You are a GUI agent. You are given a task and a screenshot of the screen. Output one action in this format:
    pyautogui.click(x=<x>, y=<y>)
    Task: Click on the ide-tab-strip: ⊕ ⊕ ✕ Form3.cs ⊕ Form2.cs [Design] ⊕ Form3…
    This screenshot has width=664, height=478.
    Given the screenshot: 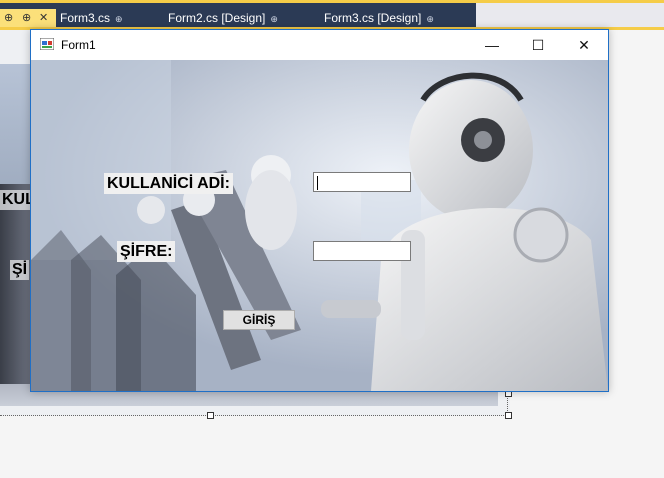 What is the action you would take?
    pyautogui.click(x=332, y=15)
    